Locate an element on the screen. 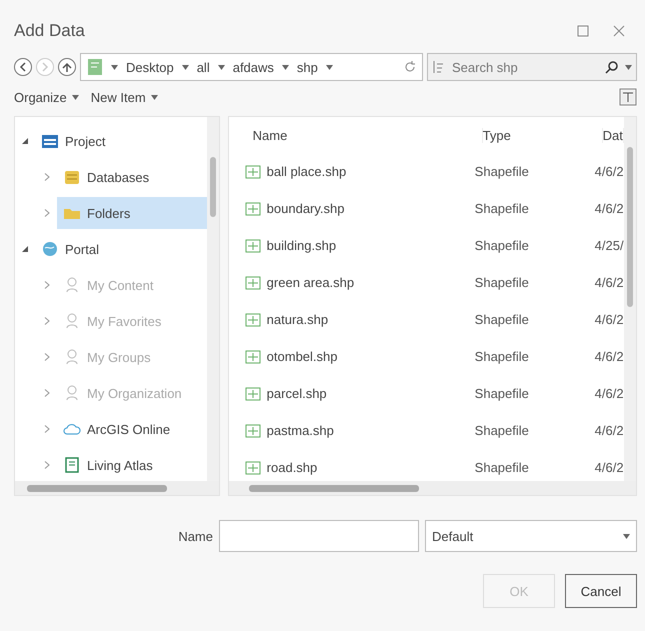 The image size is (645, 631). name-field is located at coordinates (319, 536).